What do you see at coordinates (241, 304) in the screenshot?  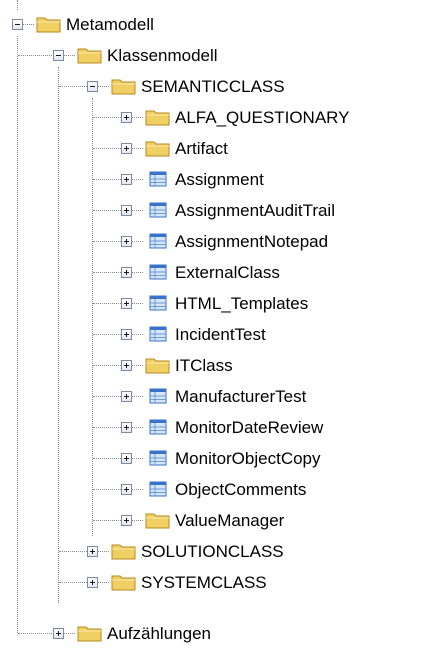 I see `tree-node-label: HTML_Templates` at bounding box center [241, 304].